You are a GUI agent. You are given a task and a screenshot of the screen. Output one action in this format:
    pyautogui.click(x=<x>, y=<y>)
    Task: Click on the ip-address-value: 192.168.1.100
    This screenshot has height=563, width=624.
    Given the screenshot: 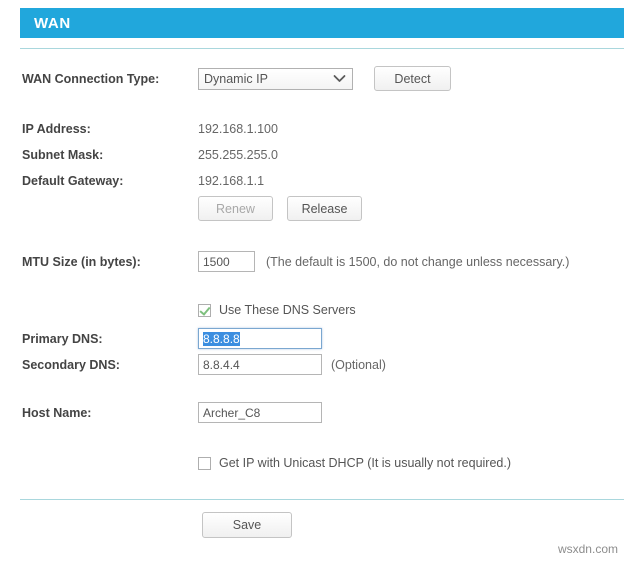 What is the action you would take?
    pyautogui.click(x=238, y=129)
    